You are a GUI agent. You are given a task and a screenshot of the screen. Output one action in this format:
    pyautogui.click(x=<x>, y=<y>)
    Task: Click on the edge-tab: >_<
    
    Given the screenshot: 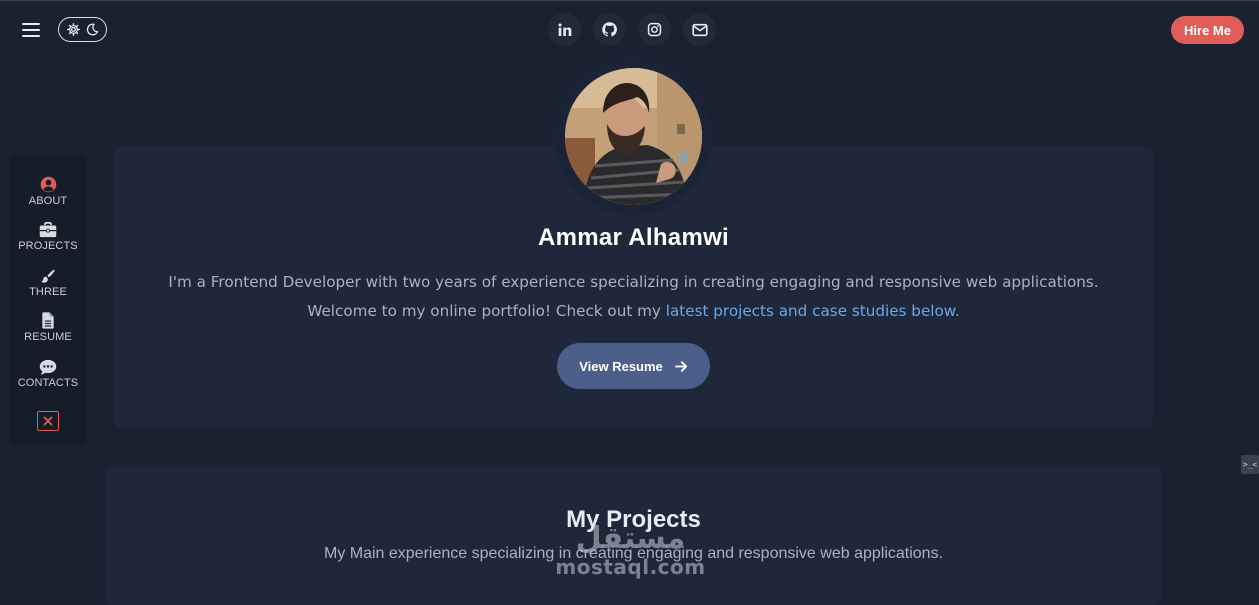 What is the action you would take?
    pyautogui.click(x=1250, y=464)
    